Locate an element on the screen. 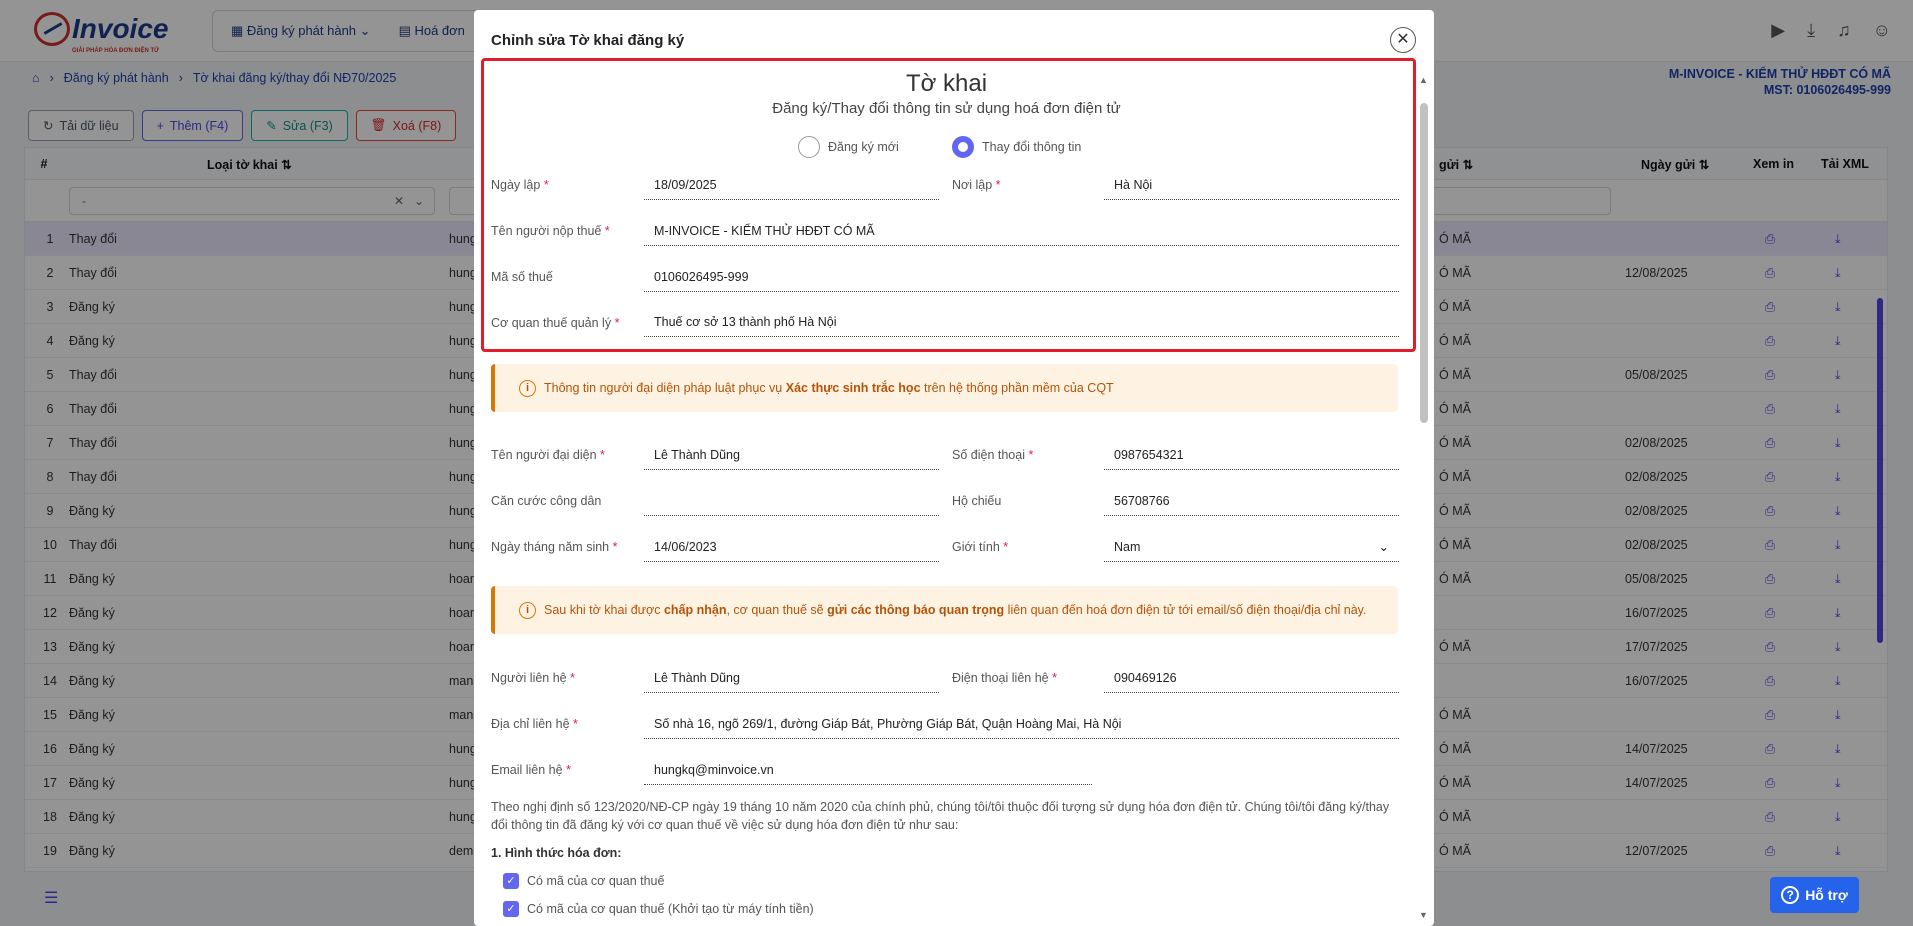  noi-lap-field: Hà Nội is located at coordinates (1251, 186).